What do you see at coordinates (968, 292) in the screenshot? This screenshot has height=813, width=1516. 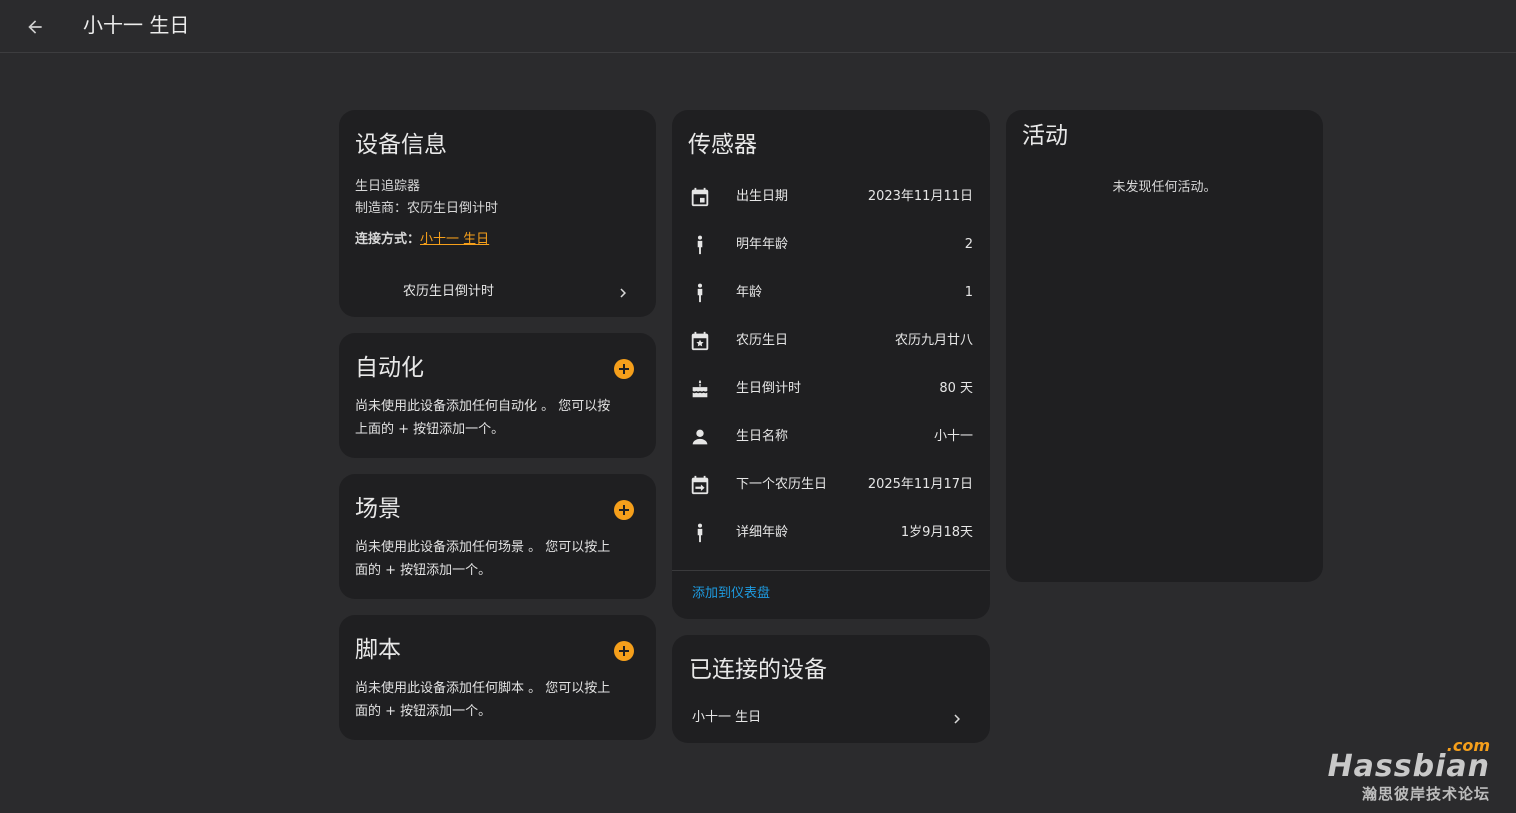 I see `sensor-value: 1` at bounding box center [968, 292].